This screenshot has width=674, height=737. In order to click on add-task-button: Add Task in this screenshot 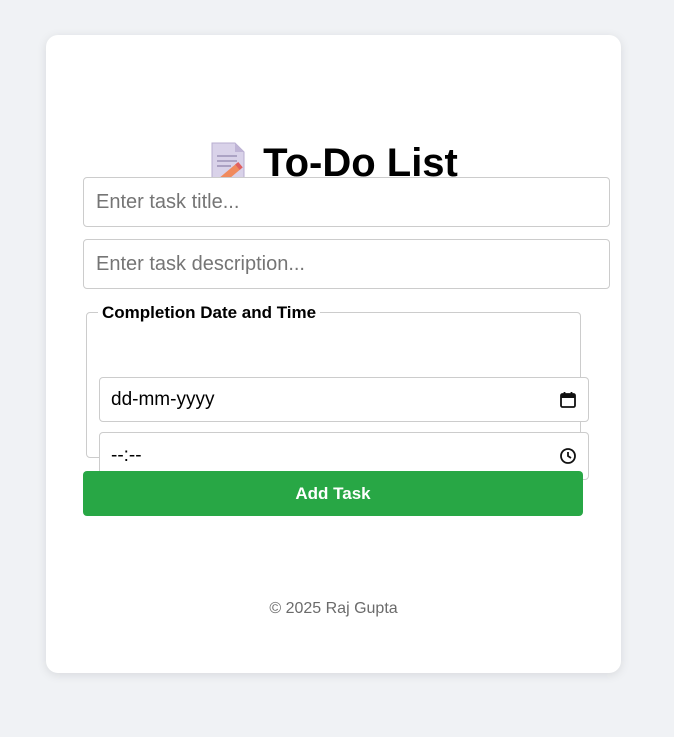, I will do `click(333, 493)`.